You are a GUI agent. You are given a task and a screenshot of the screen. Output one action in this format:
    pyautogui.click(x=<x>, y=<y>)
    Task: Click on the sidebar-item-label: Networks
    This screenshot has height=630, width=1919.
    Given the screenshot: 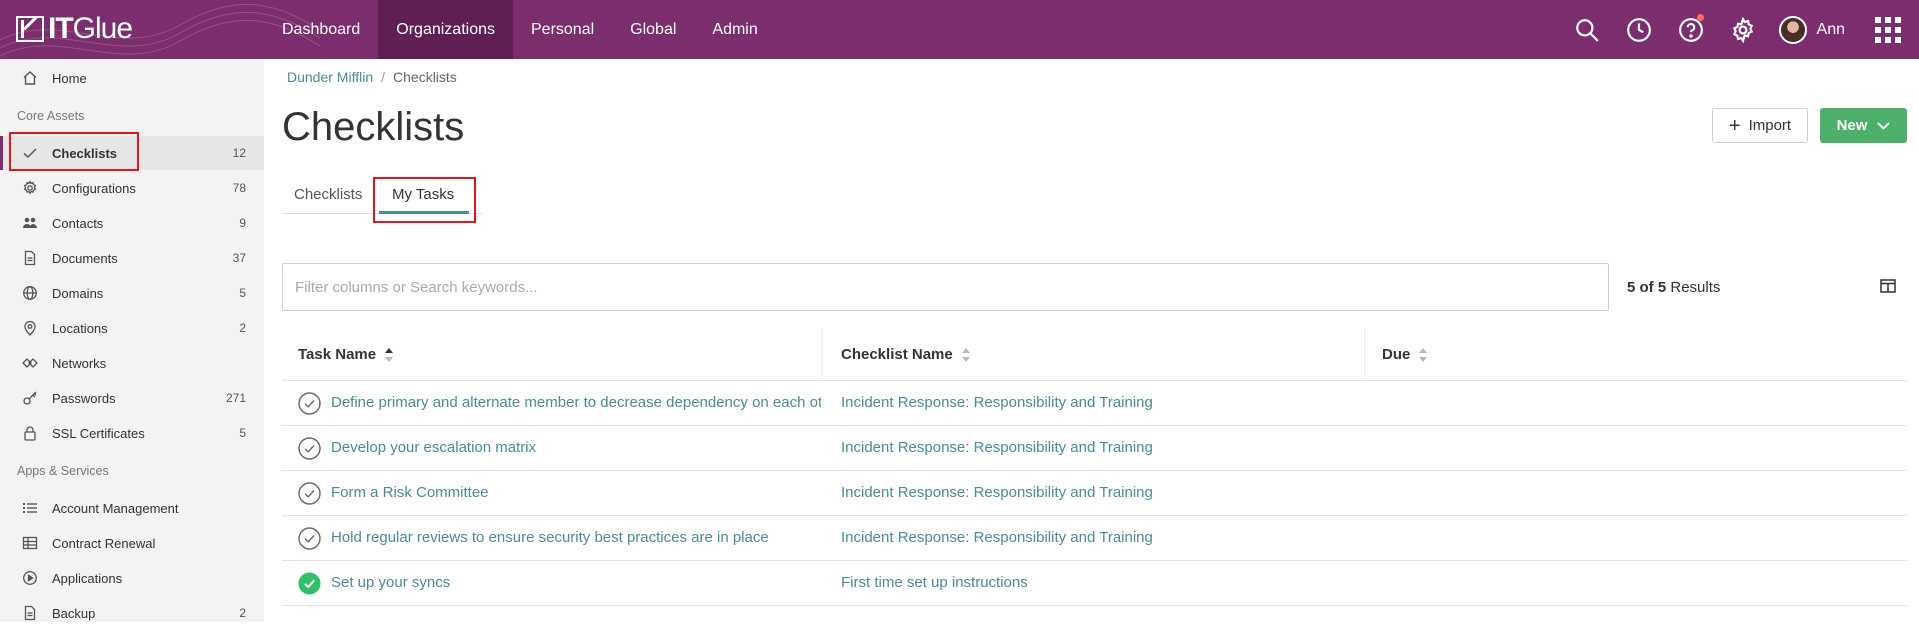 What is the action you would take?
    pyautogui.click(x=79, y=363)
    